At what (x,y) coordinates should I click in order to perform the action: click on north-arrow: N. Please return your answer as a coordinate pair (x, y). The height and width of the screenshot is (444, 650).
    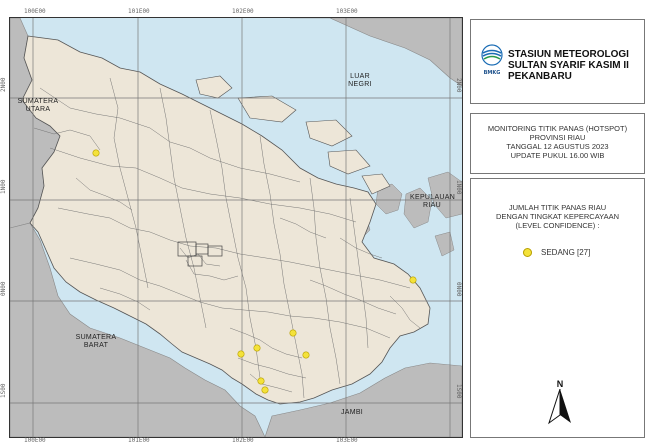
    Looking at the image, I should click on (560, 403).